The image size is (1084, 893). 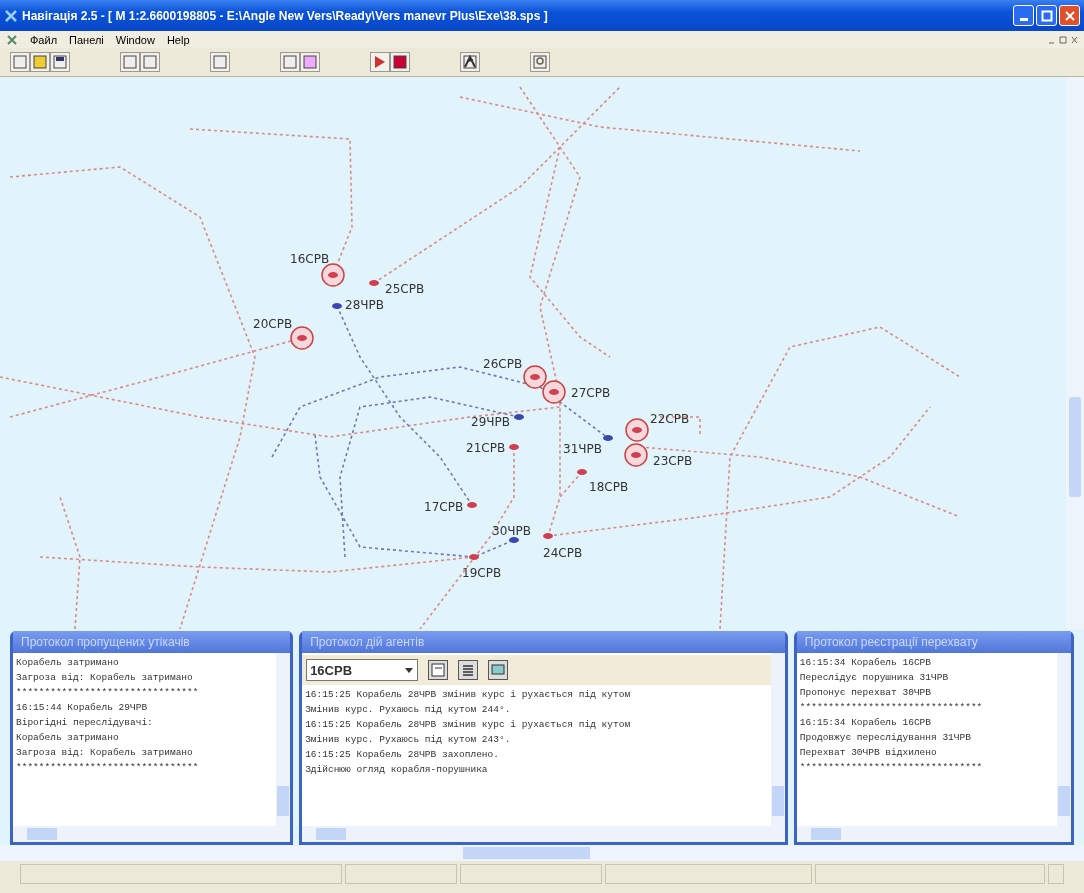 What do you see at coordinates (498, 670) in the screenshot?
I see `screen-icon` at bounding box center [498, 670].